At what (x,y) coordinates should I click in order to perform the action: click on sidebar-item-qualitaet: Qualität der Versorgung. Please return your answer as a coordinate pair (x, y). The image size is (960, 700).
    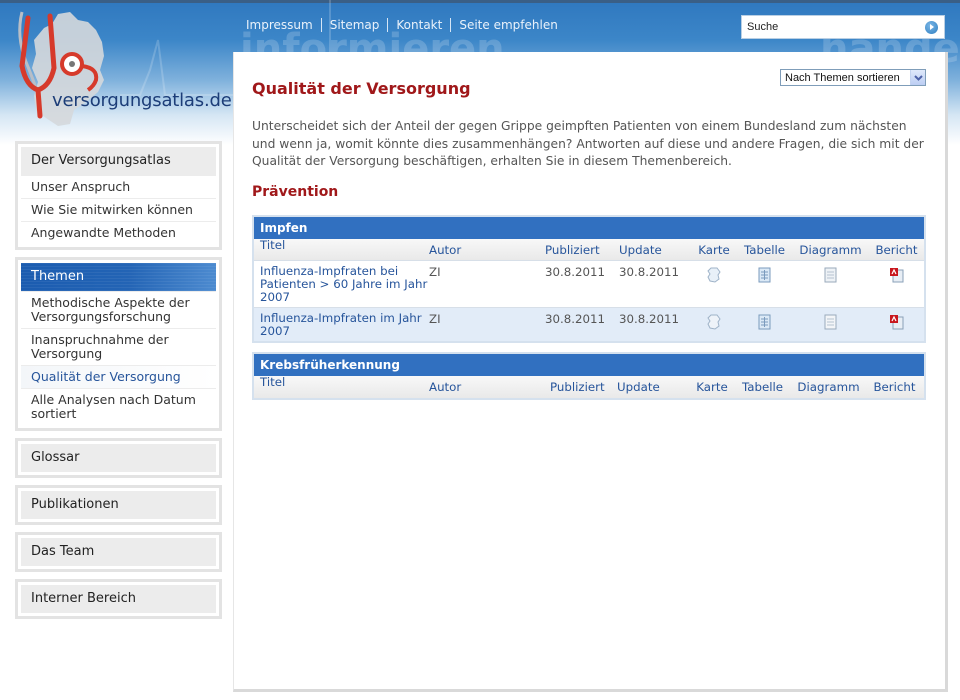
    Looking at the image, I should click on (118, 376).